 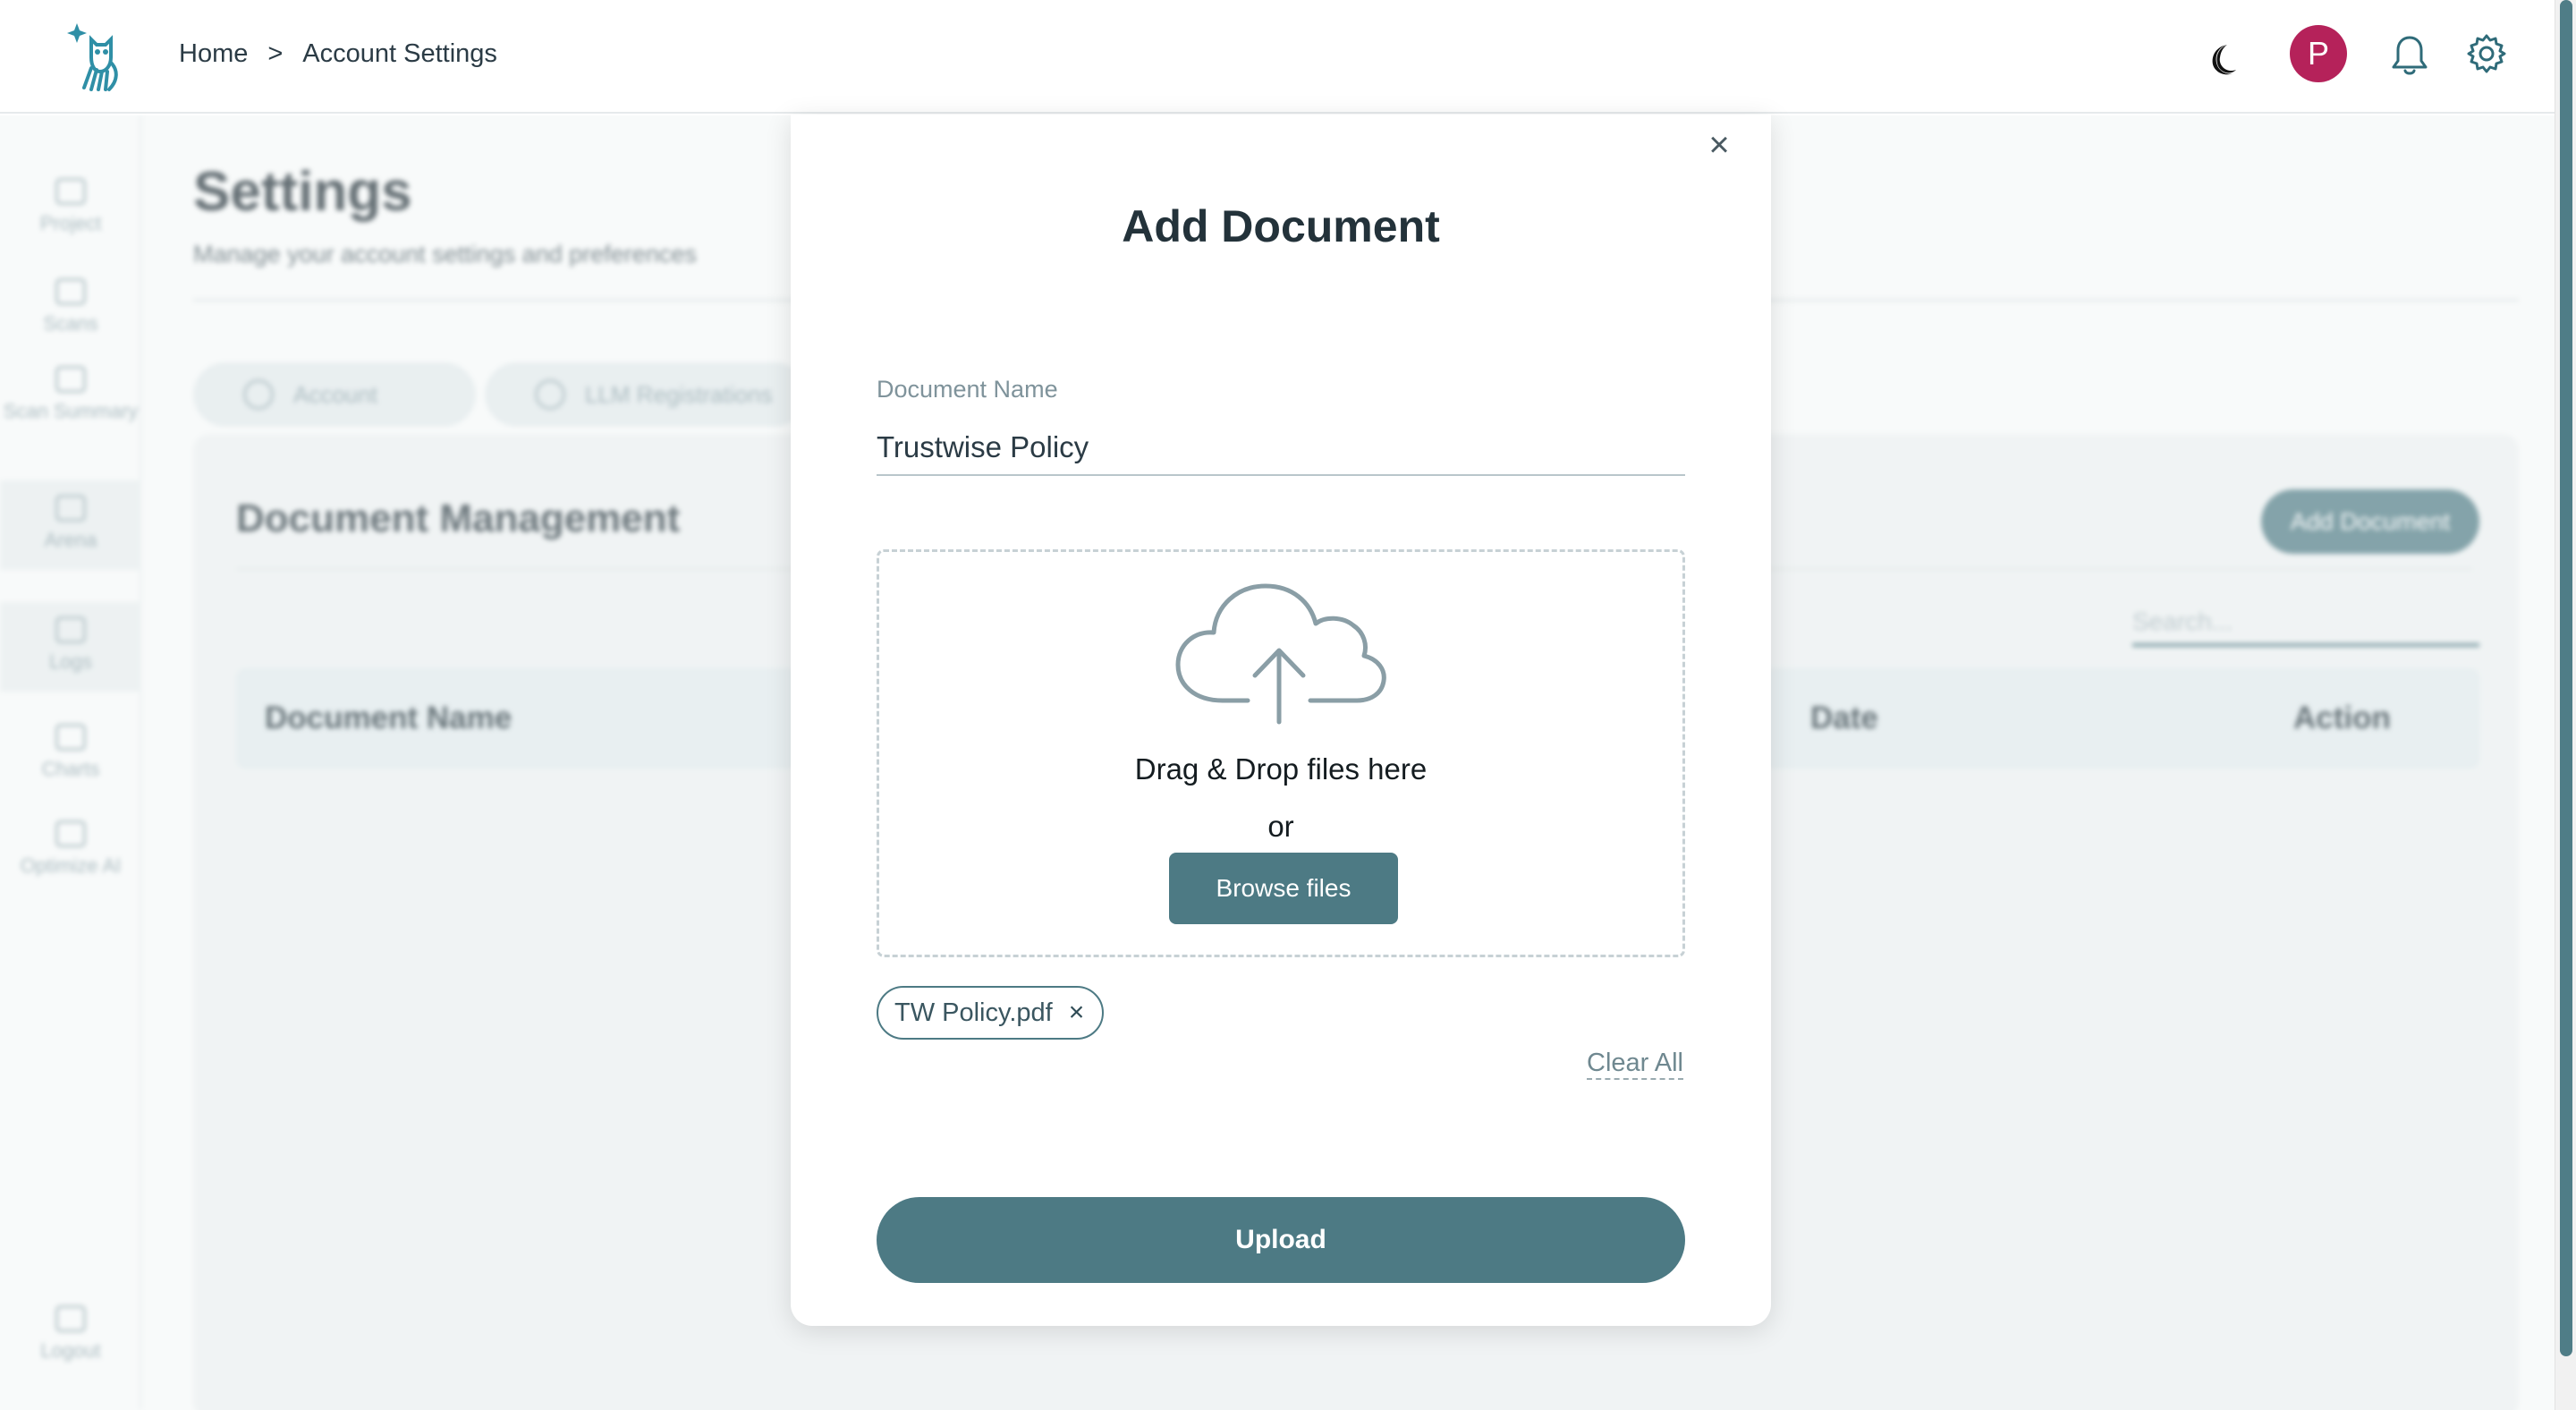 What do you see at coordinates (973, 1012) in the screenshot?
I see `file-chip-name: TW Policy.pdf` at bounding box center [973, 1012].